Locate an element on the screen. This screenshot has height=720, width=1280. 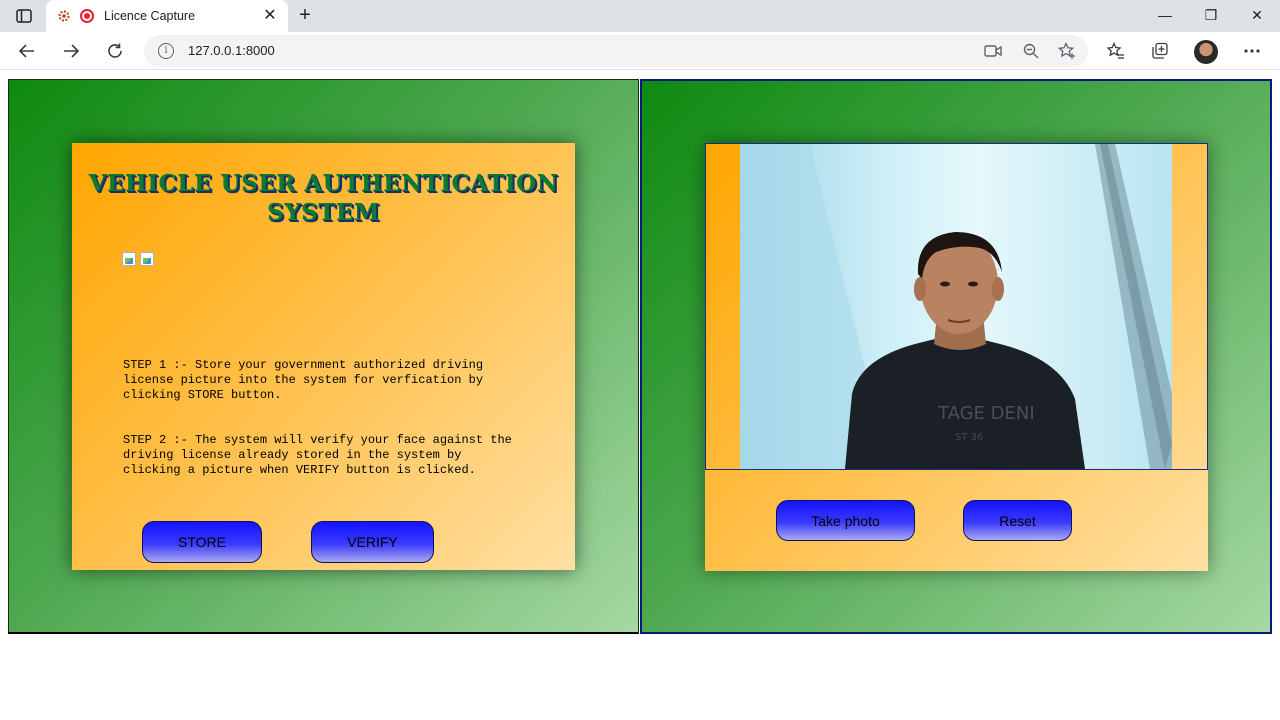
browser-tab: Licence Capture ✕ is located at coordinates (167, 16).